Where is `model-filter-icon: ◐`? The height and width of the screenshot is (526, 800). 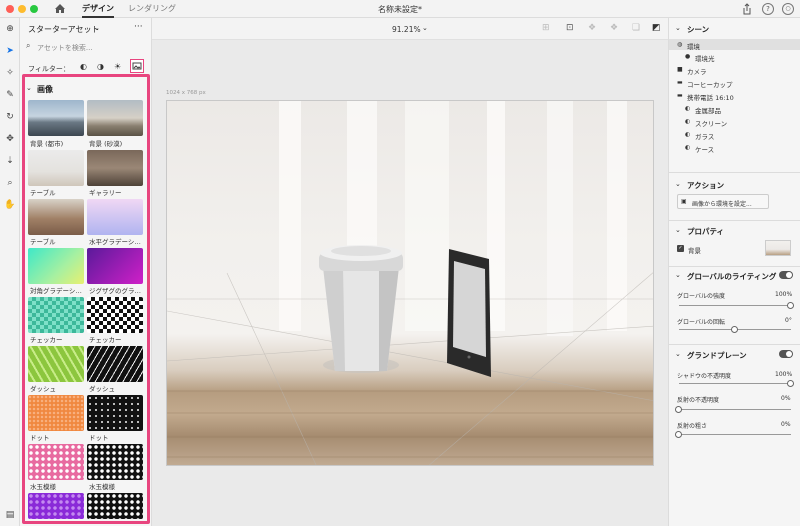 model-filter-icon: ◐ is located at coordinates (83, 66).